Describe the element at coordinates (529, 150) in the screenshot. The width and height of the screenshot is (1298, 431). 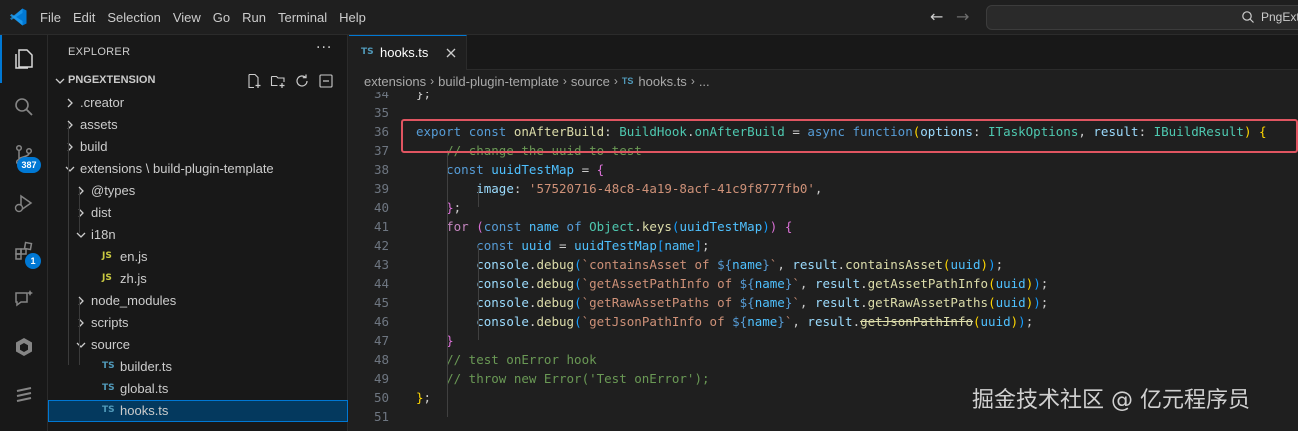
I see `code-text: // change the uuid to test` at that location.